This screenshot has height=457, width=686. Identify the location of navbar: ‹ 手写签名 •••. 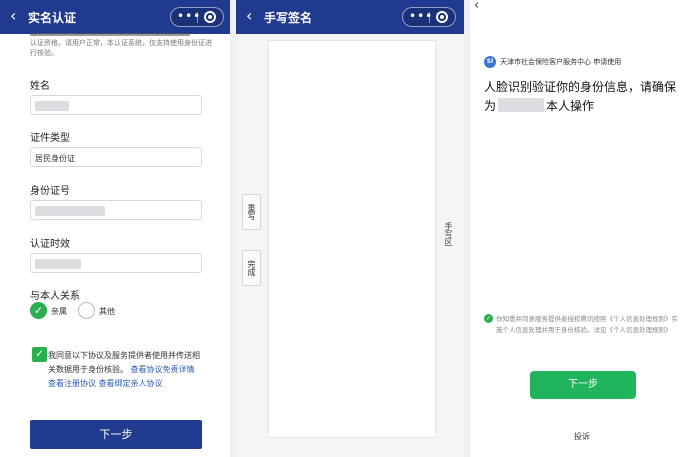
(350, 17).